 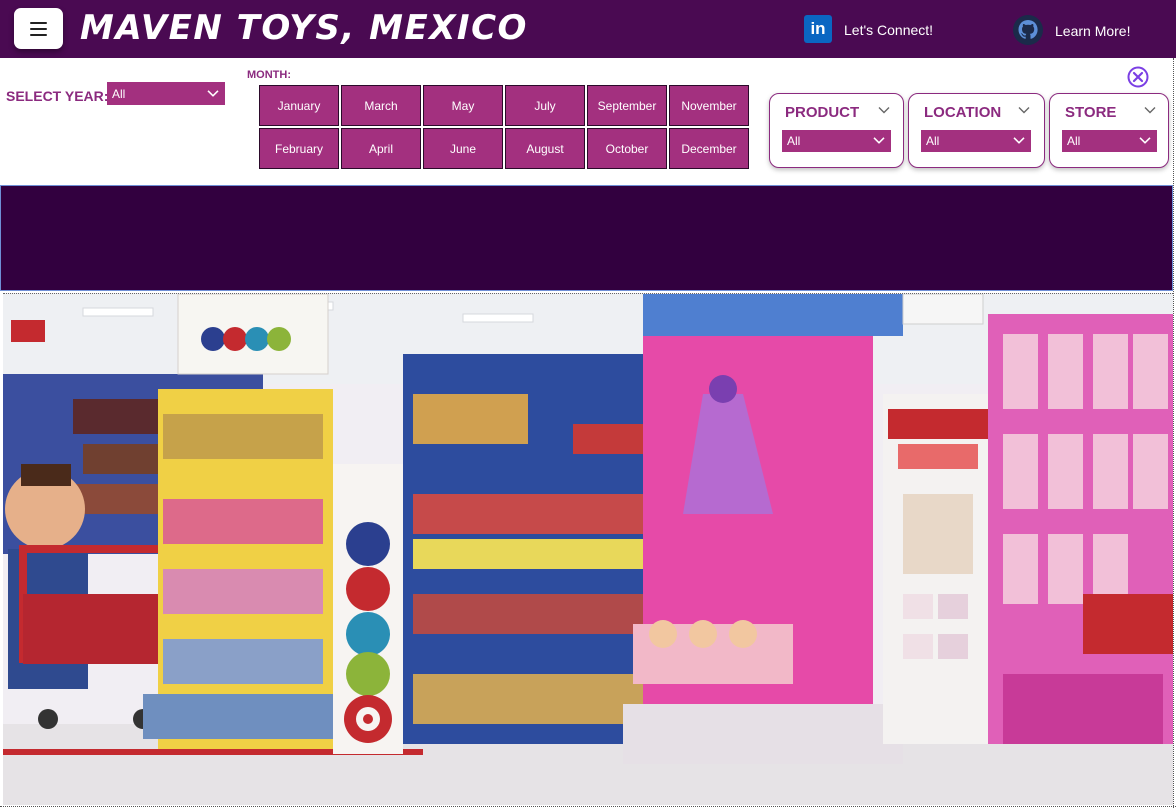 I want to click on page-border-bottom, so click(x=588, y=806).